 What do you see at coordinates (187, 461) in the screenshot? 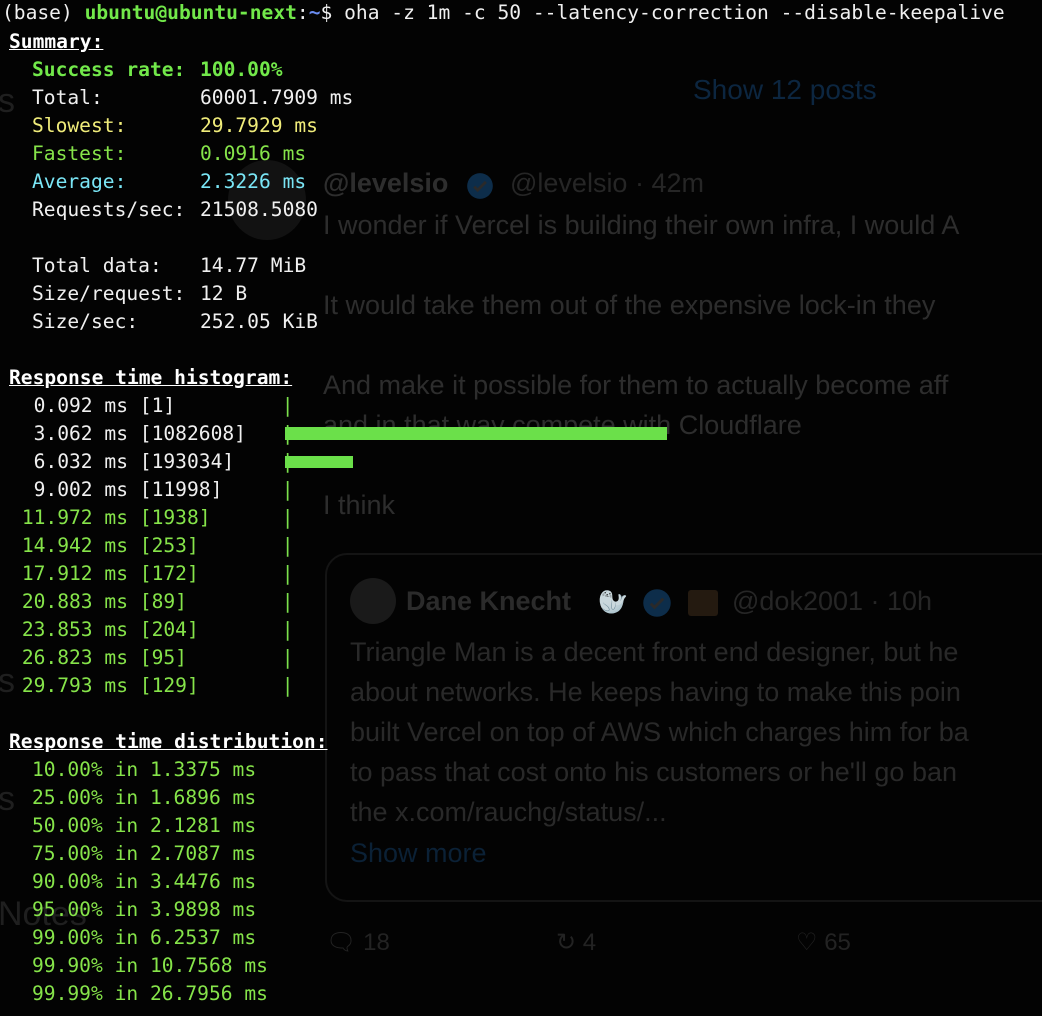
I see `histogram-count: [193034]` at bounding box center [187, 461].